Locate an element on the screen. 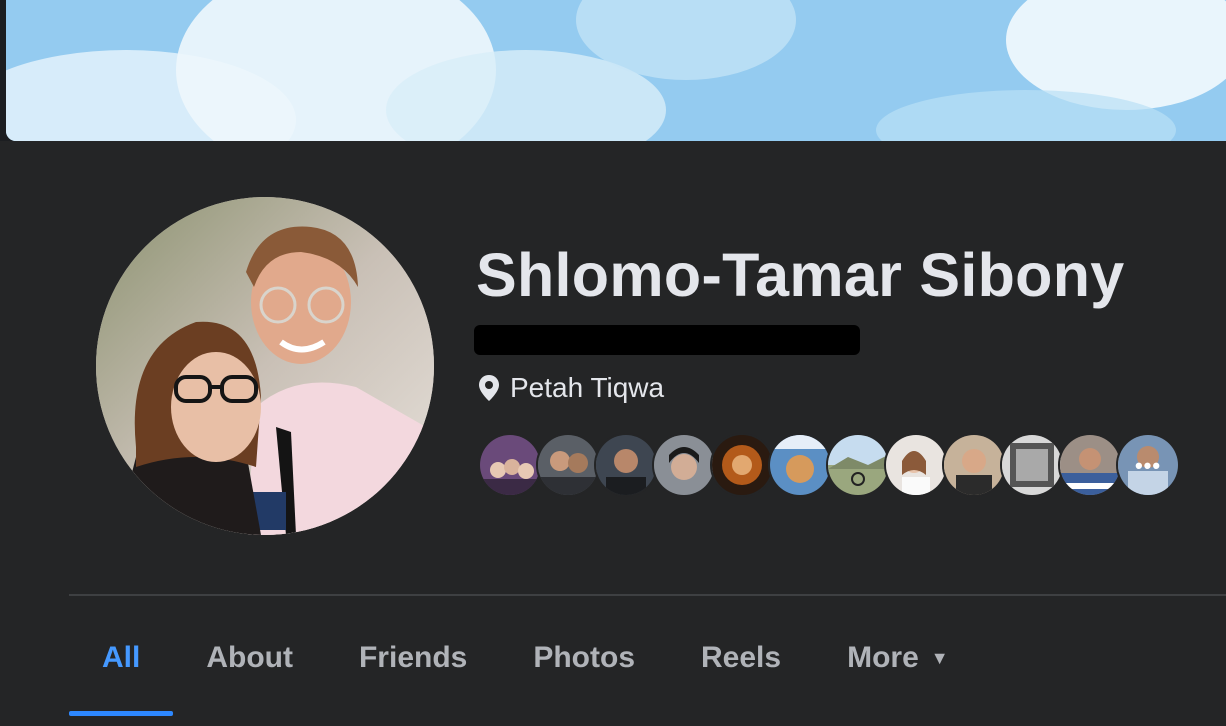 This screenshot has width=1226, height=726. tab-all: All is located at coordinates (121, 666).